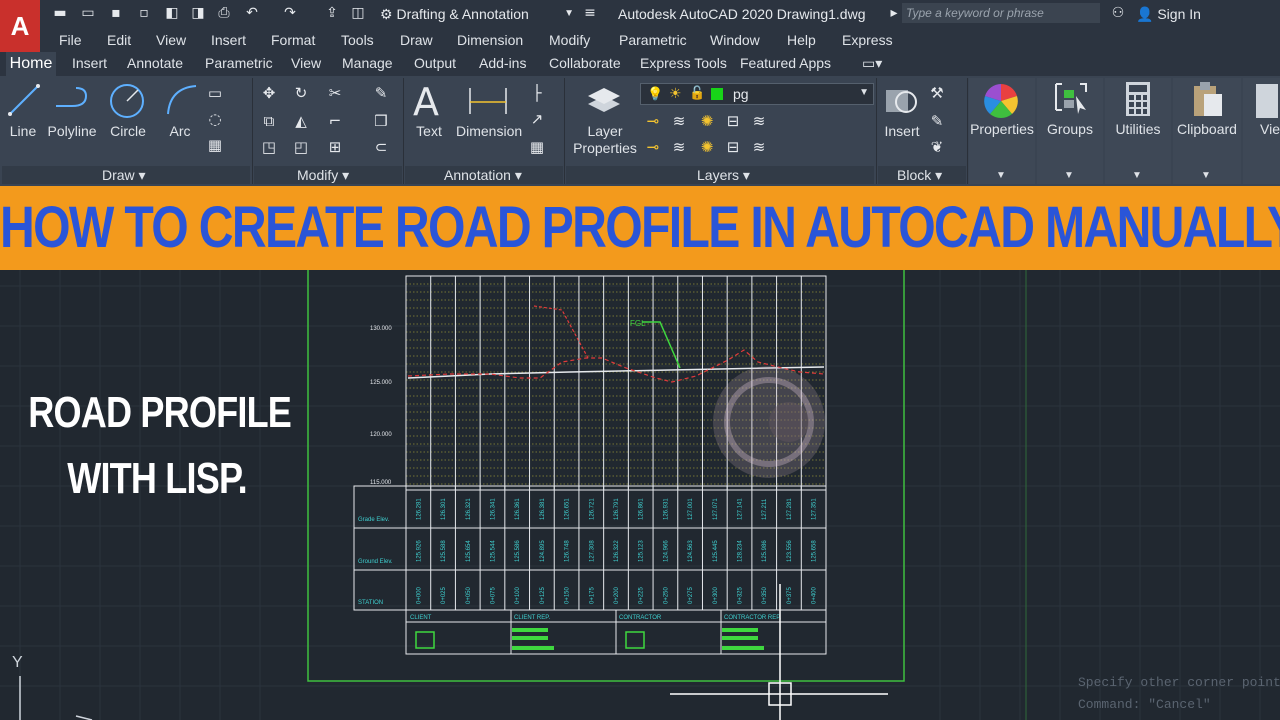 The width and height of the screenshot is (1280, 720). What do you see at coordinates (215, 93) in the screenshot?
I see `rectangle-icon: ▭` at bounding box center [215, 93].